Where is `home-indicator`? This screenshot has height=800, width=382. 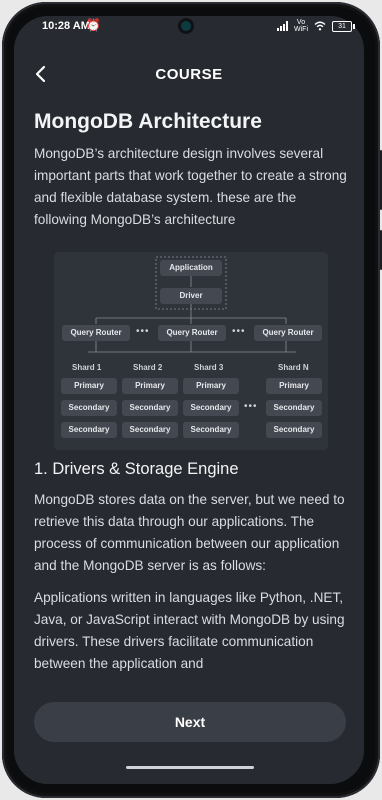 home-indicator is located at coordinates (190, 767).